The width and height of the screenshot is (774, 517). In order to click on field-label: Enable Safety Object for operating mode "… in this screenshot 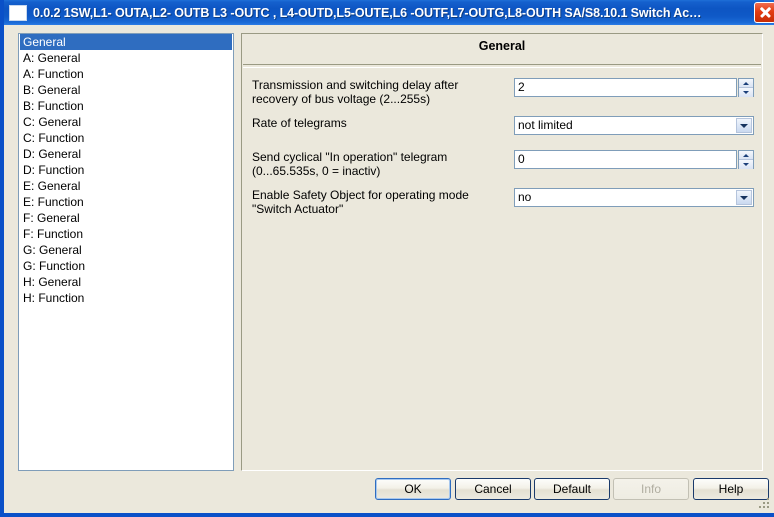, I will do `click(379, 202)`.